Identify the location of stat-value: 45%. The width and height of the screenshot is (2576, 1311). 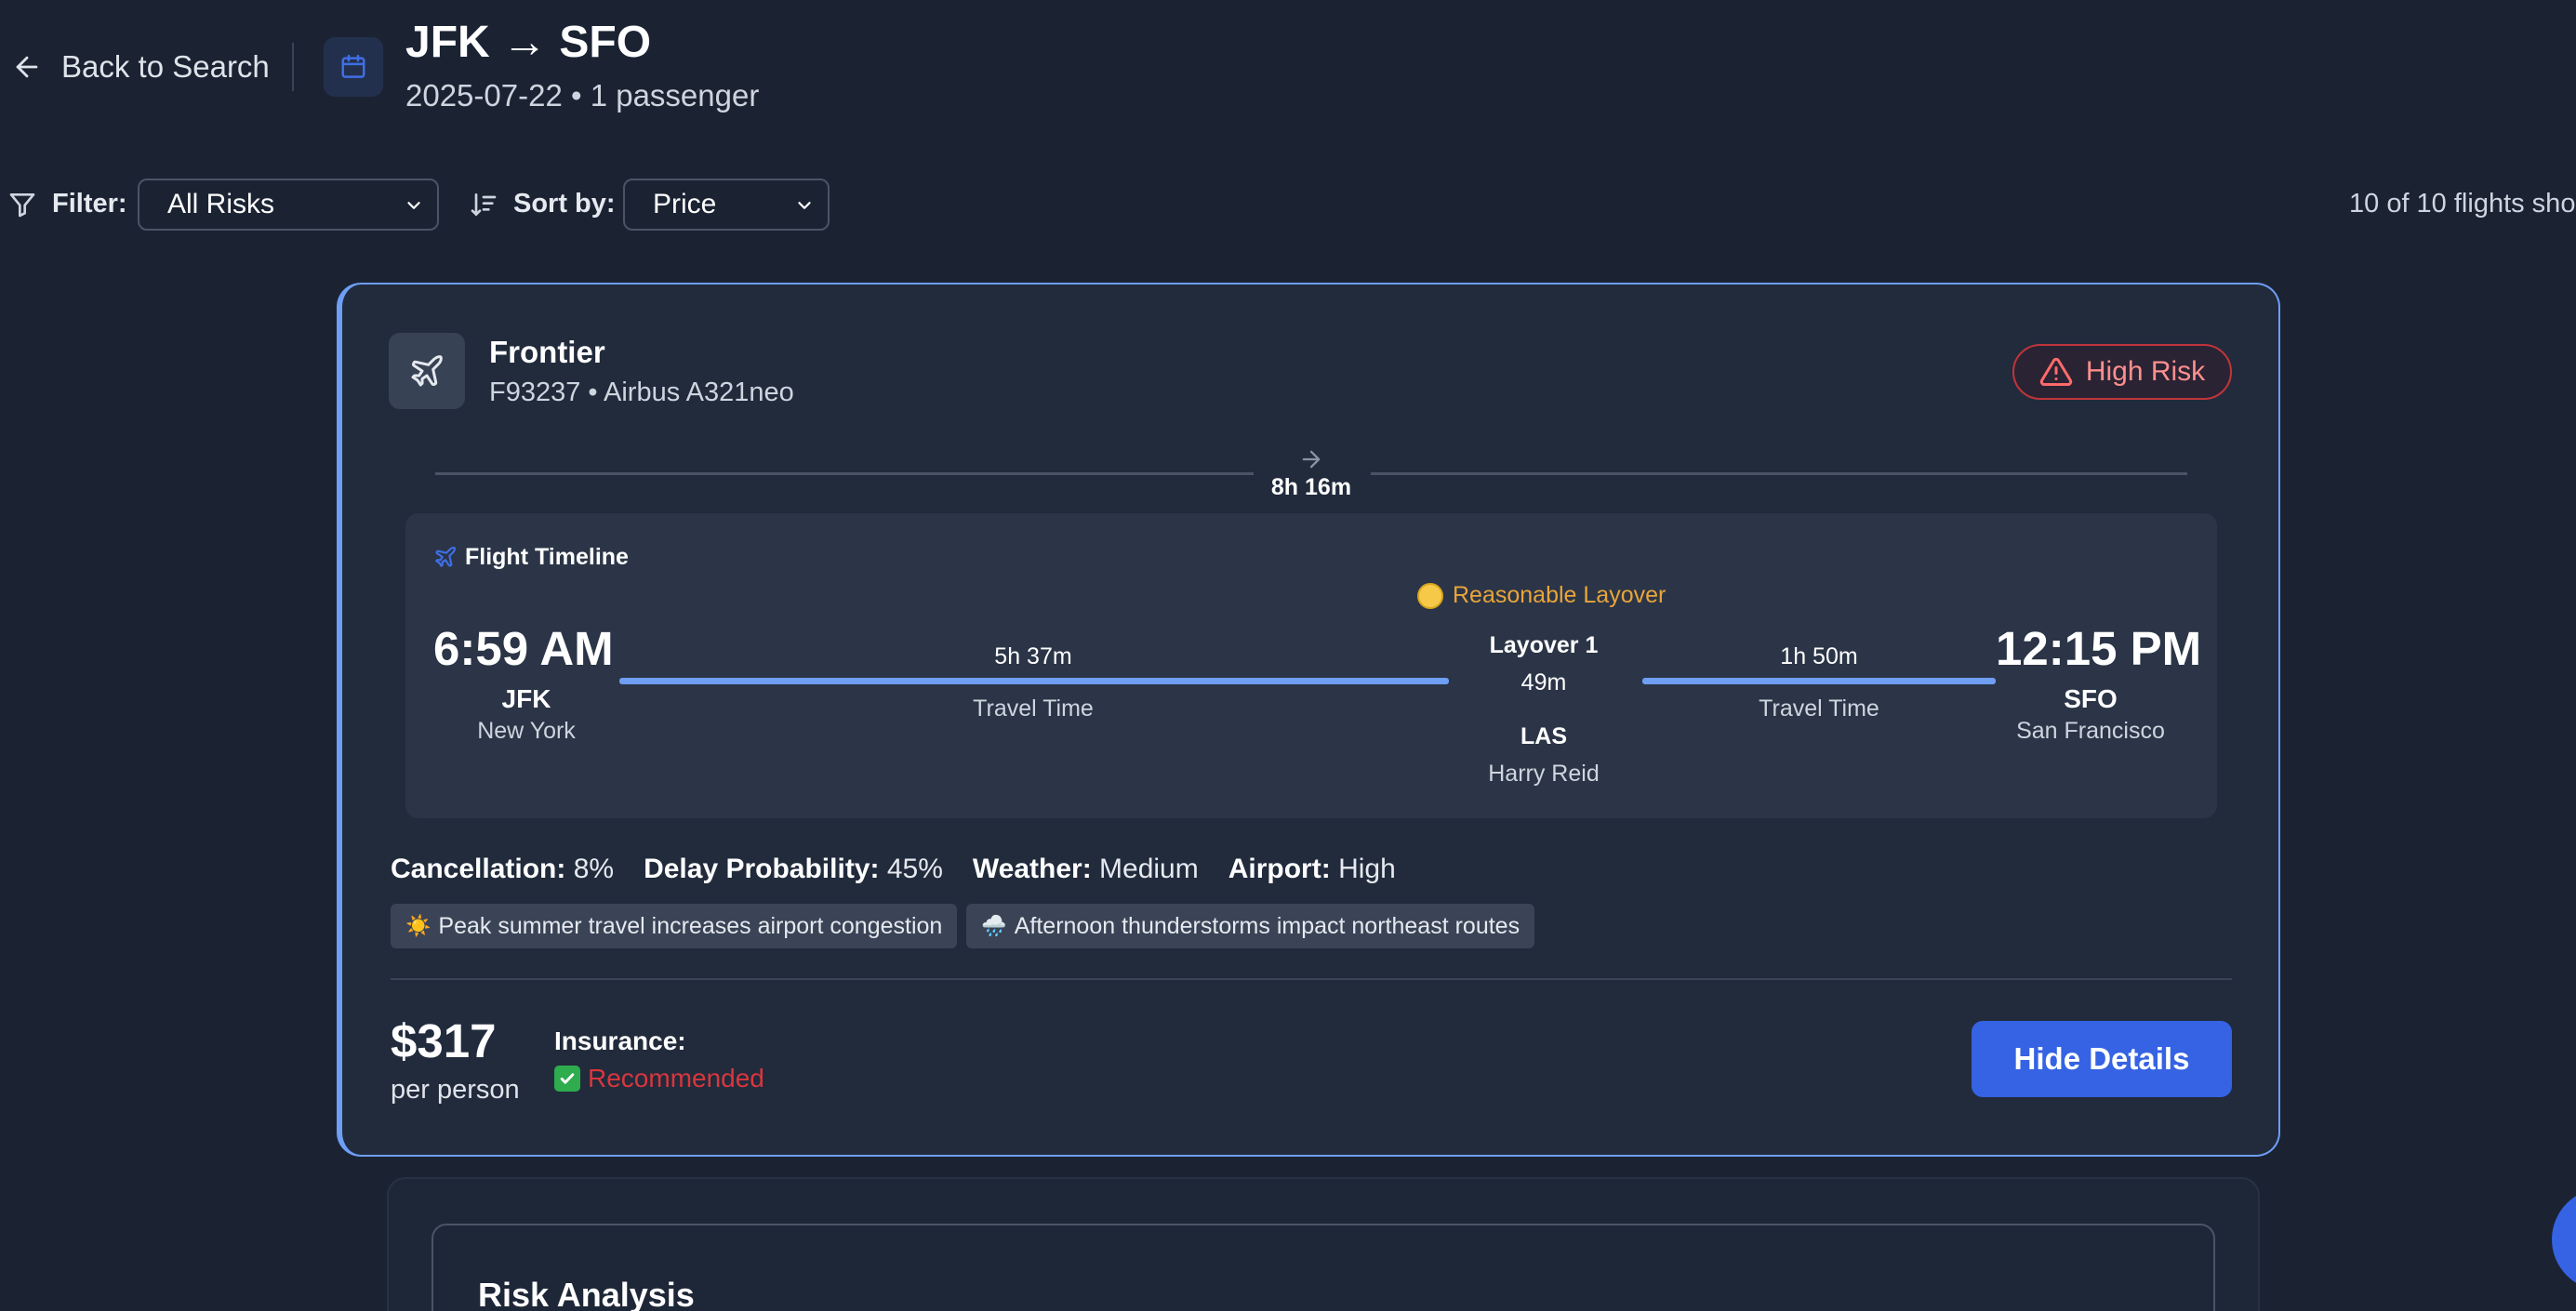
(914, 869).